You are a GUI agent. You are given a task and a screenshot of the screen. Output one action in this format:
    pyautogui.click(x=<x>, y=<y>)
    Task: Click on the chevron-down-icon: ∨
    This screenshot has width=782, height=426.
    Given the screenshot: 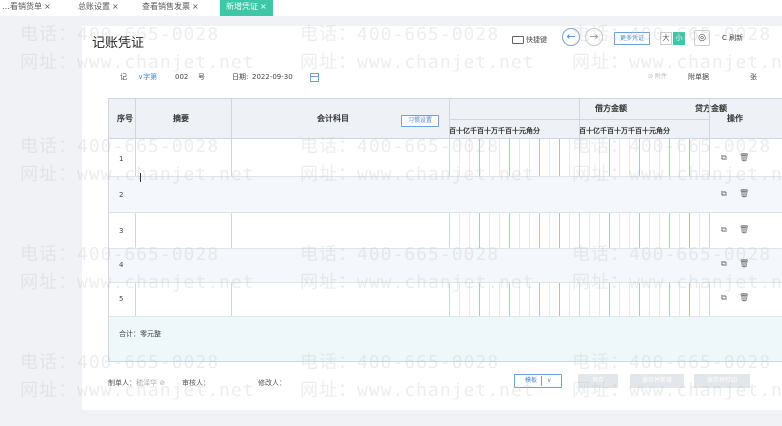 What is the action you would take?
    pyautogui.click(x=549, y=381)
    